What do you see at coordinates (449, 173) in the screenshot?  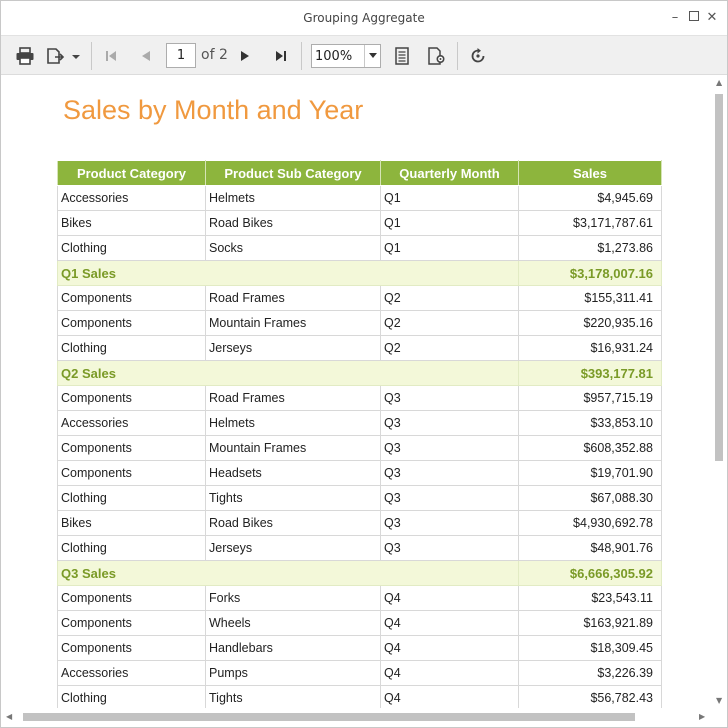 I see `column-header: Quarterly Month` at bounding box center [449, 173].